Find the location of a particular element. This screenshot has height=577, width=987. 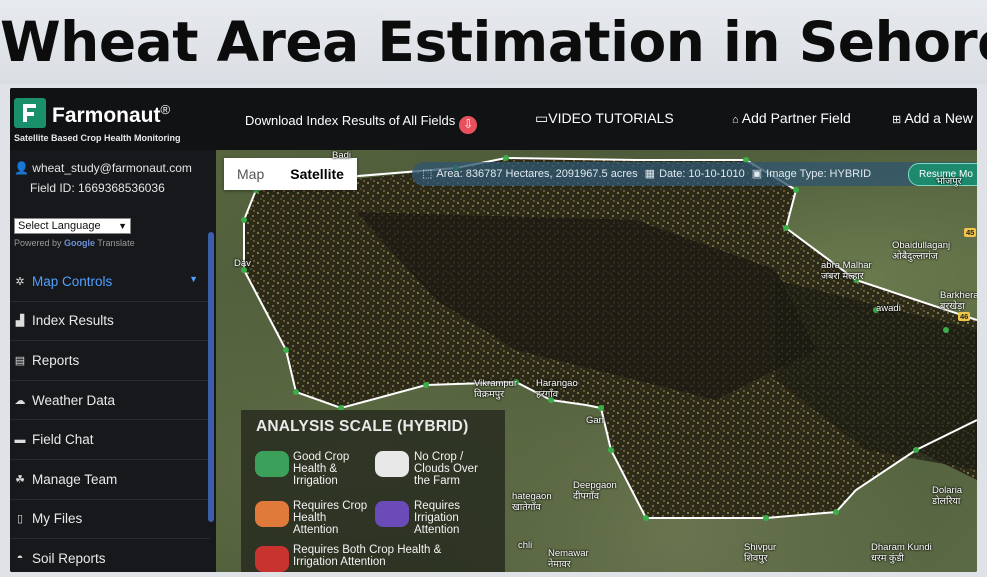

add-field-icon: ⊞ is located at coordinates (897, 120).